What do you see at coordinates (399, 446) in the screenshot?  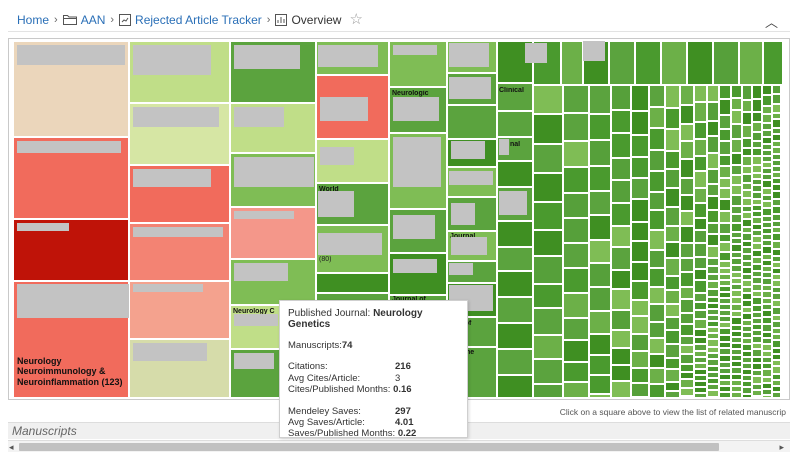 I see `horizontal-scrollbar: ◂ ▸` at bounding box center [399, 446].